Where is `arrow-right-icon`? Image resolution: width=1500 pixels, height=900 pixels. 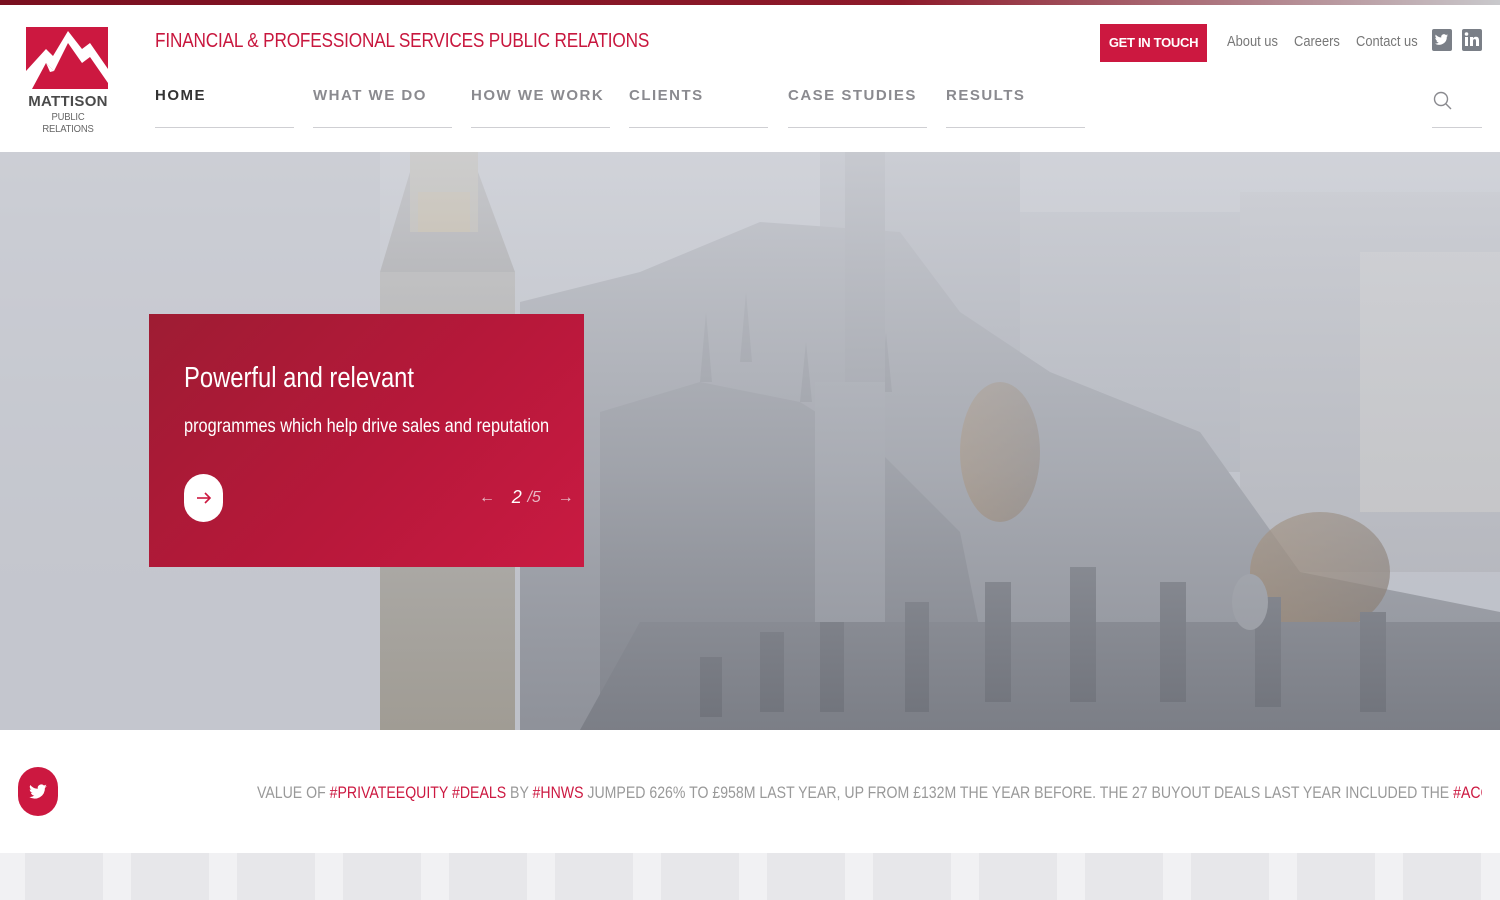 arrow-right-icon is located at coordinates (204, 498).